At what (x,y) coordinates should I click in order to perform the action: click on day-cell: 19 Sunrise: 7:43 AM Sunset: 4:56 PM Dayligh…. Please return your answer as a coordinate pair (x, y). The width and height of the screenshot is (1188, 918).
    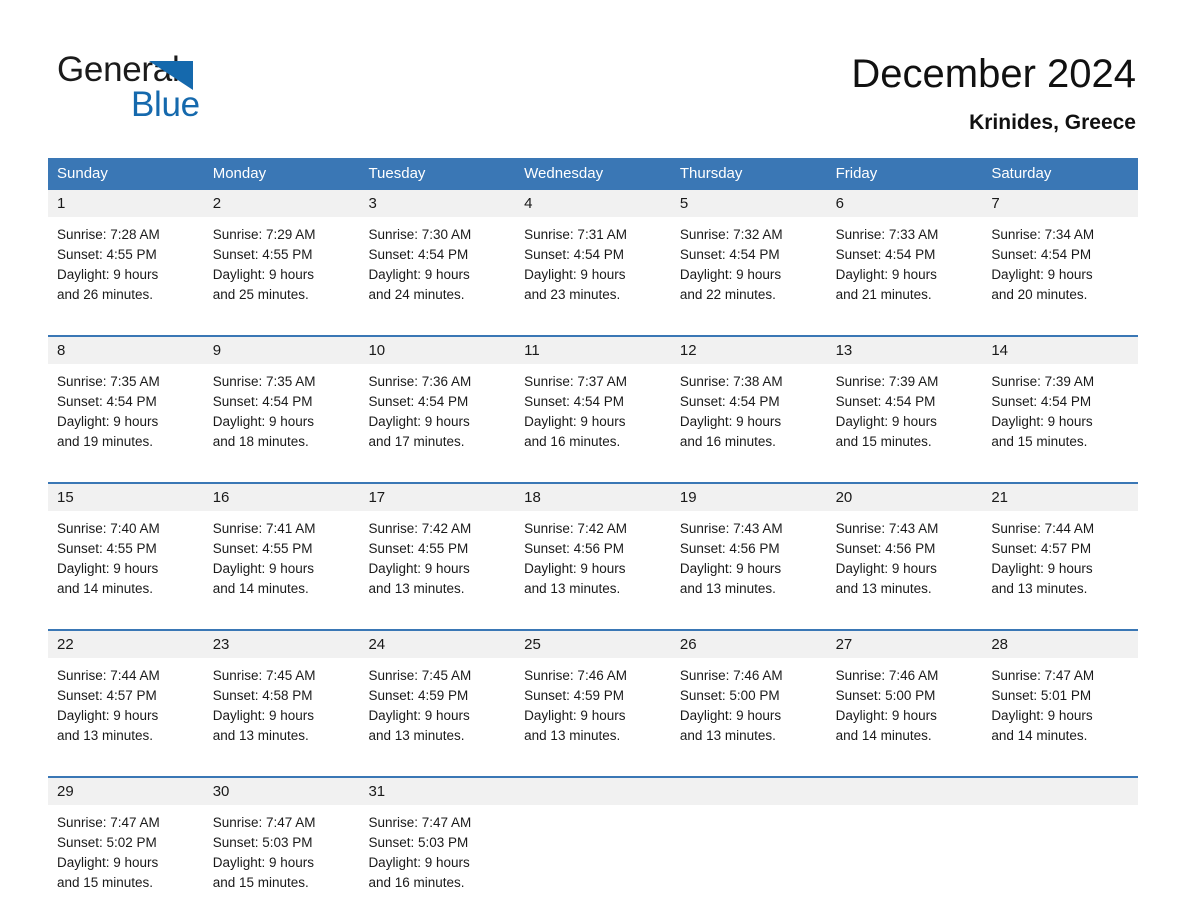
    Looking at the image, I should click on (748, 550).